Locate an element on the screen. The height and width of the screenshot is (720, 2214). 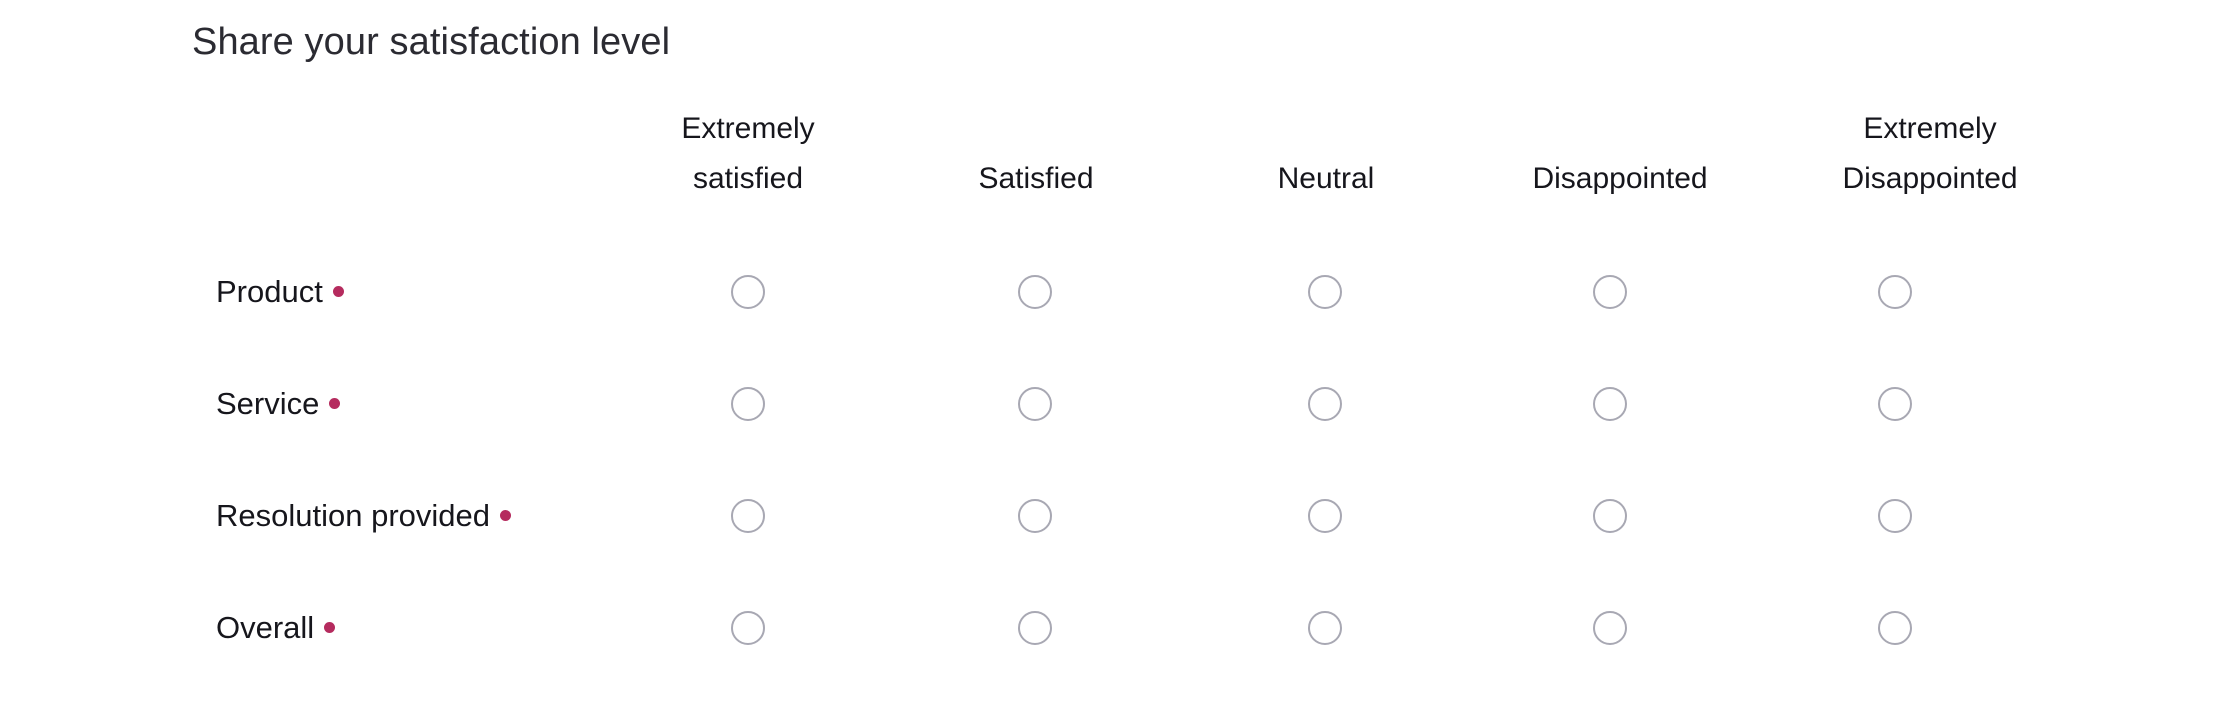
radio-cell-r1-c1 is located at coordinates (1035, 404).